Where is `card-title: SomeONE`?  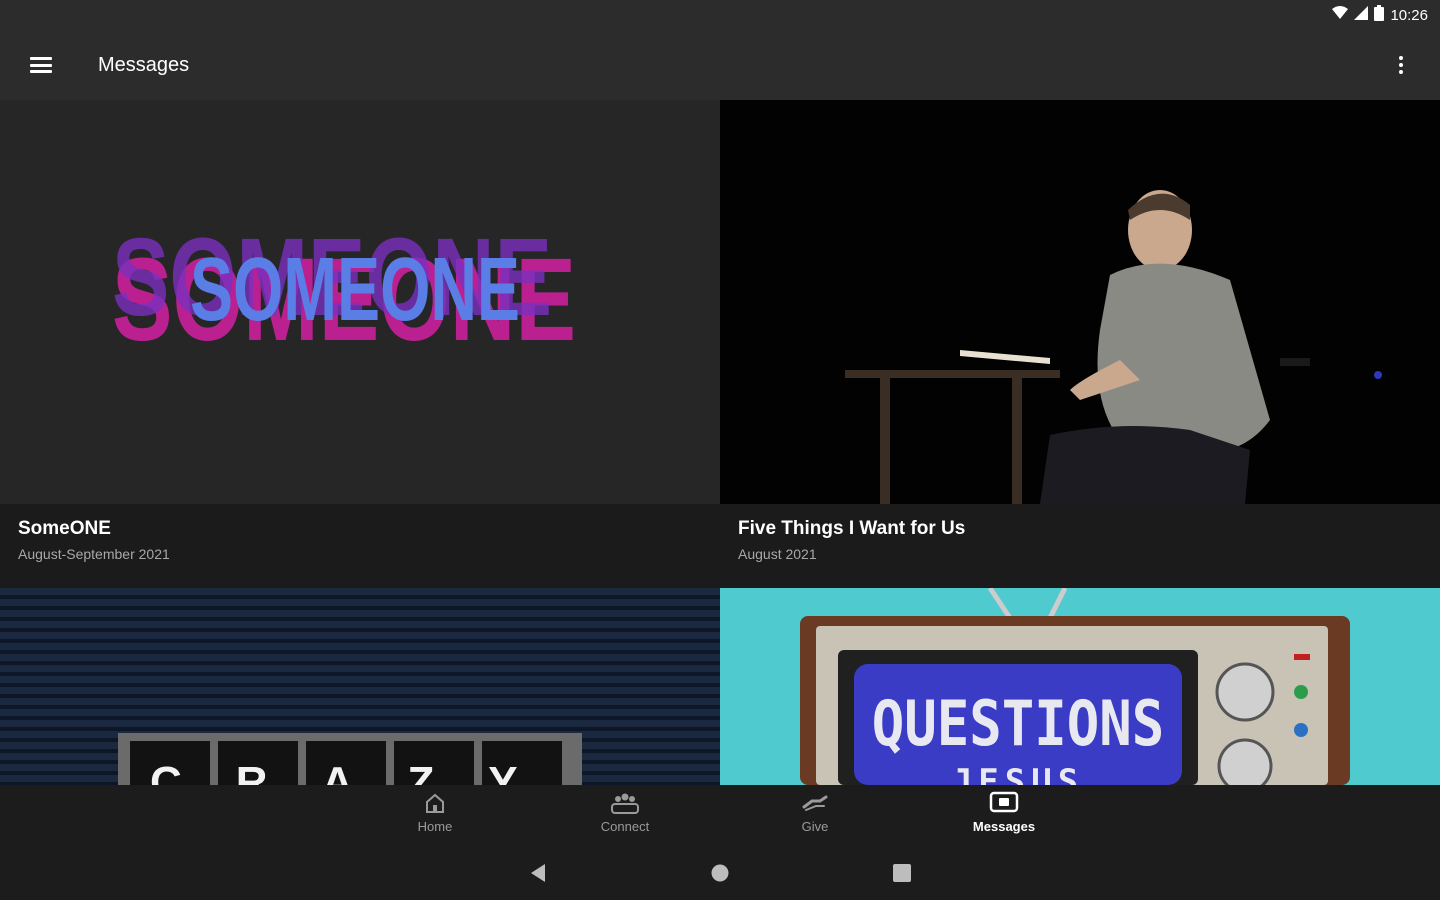 card-title: SomeONE is located at coordinates (64, 528).